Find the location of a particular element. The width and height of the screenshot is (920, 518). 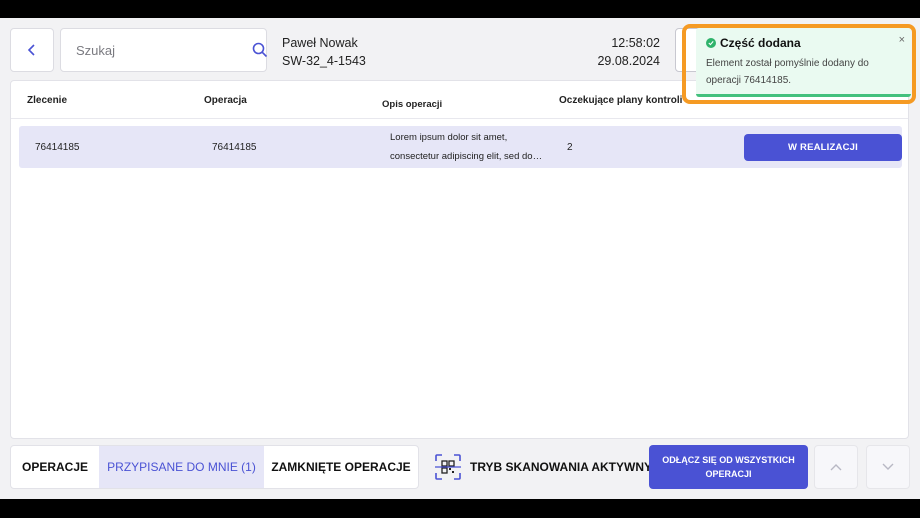

chevron-down-icon is located at coordinates (888, 466).